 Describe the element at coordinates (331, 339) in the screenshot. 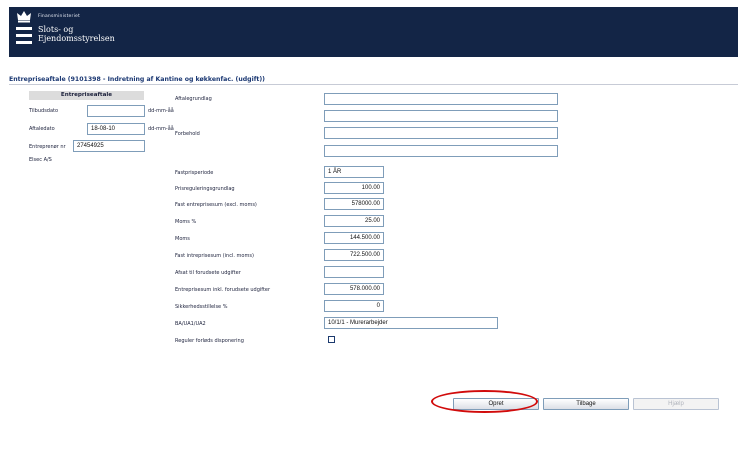

I see `reguler-checkbox` at that location.